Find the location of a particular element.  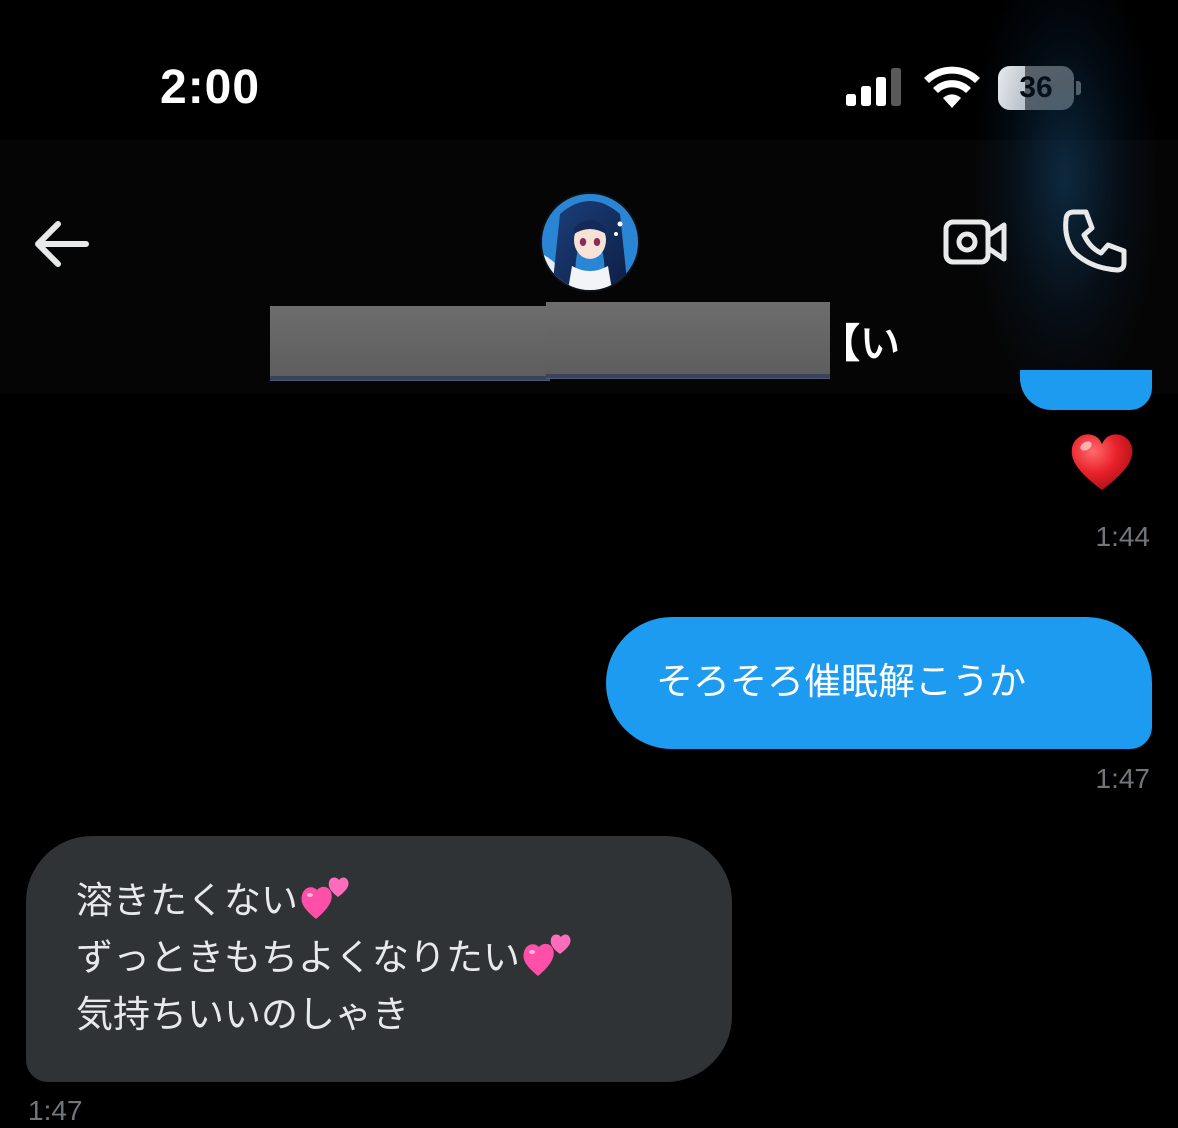

video-camera-icon is located at coordinates (975, 242).